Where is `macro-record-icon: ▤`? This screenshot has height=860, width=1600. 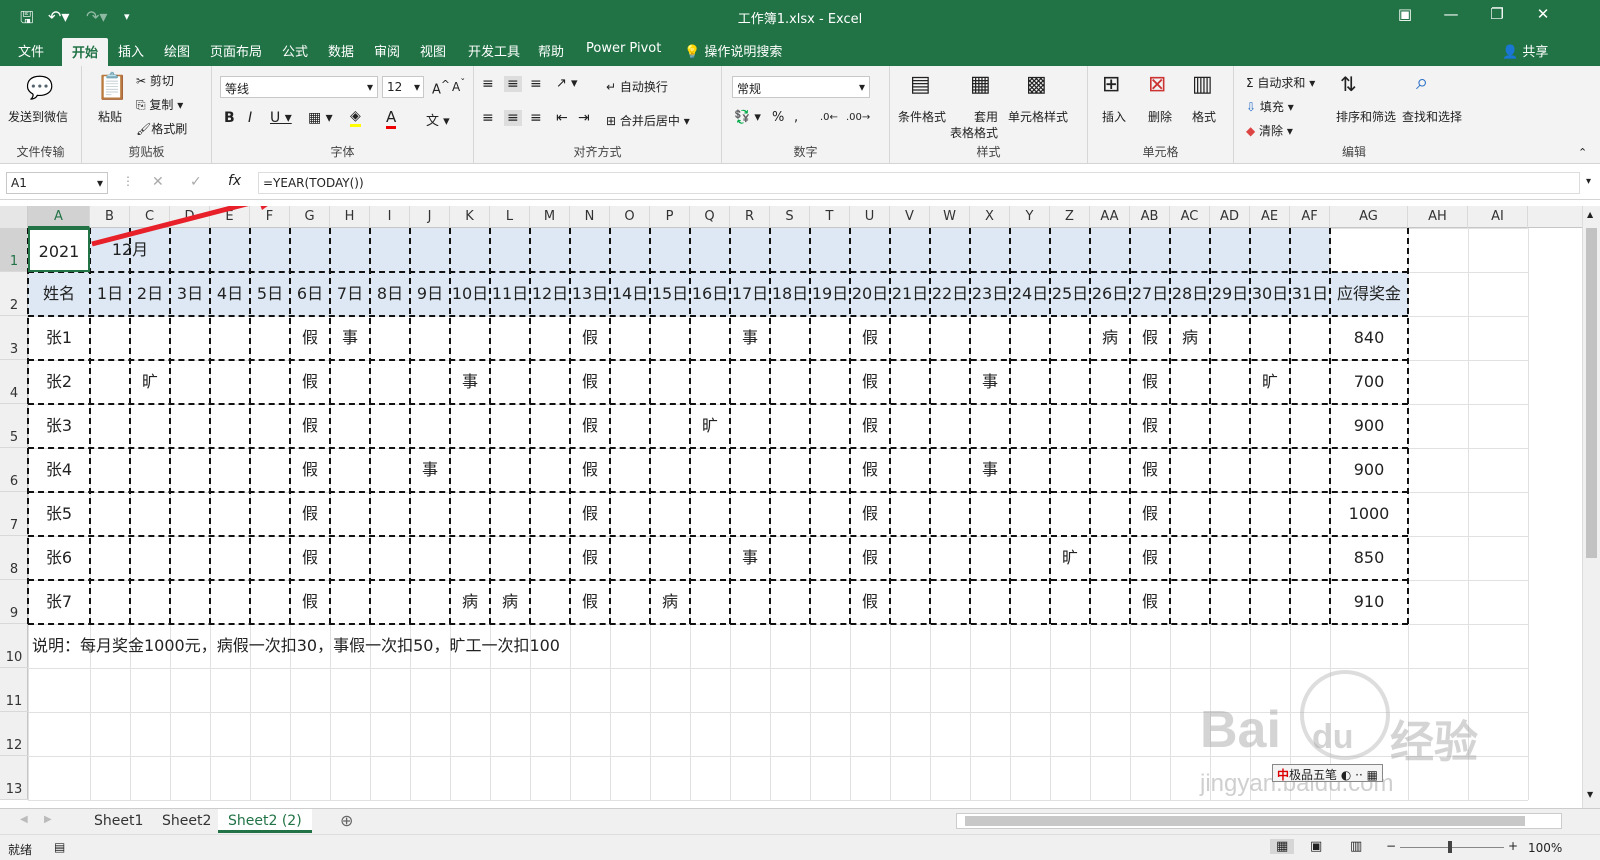 macro-record-icon: ▤ is located at coordinates (59, 847).